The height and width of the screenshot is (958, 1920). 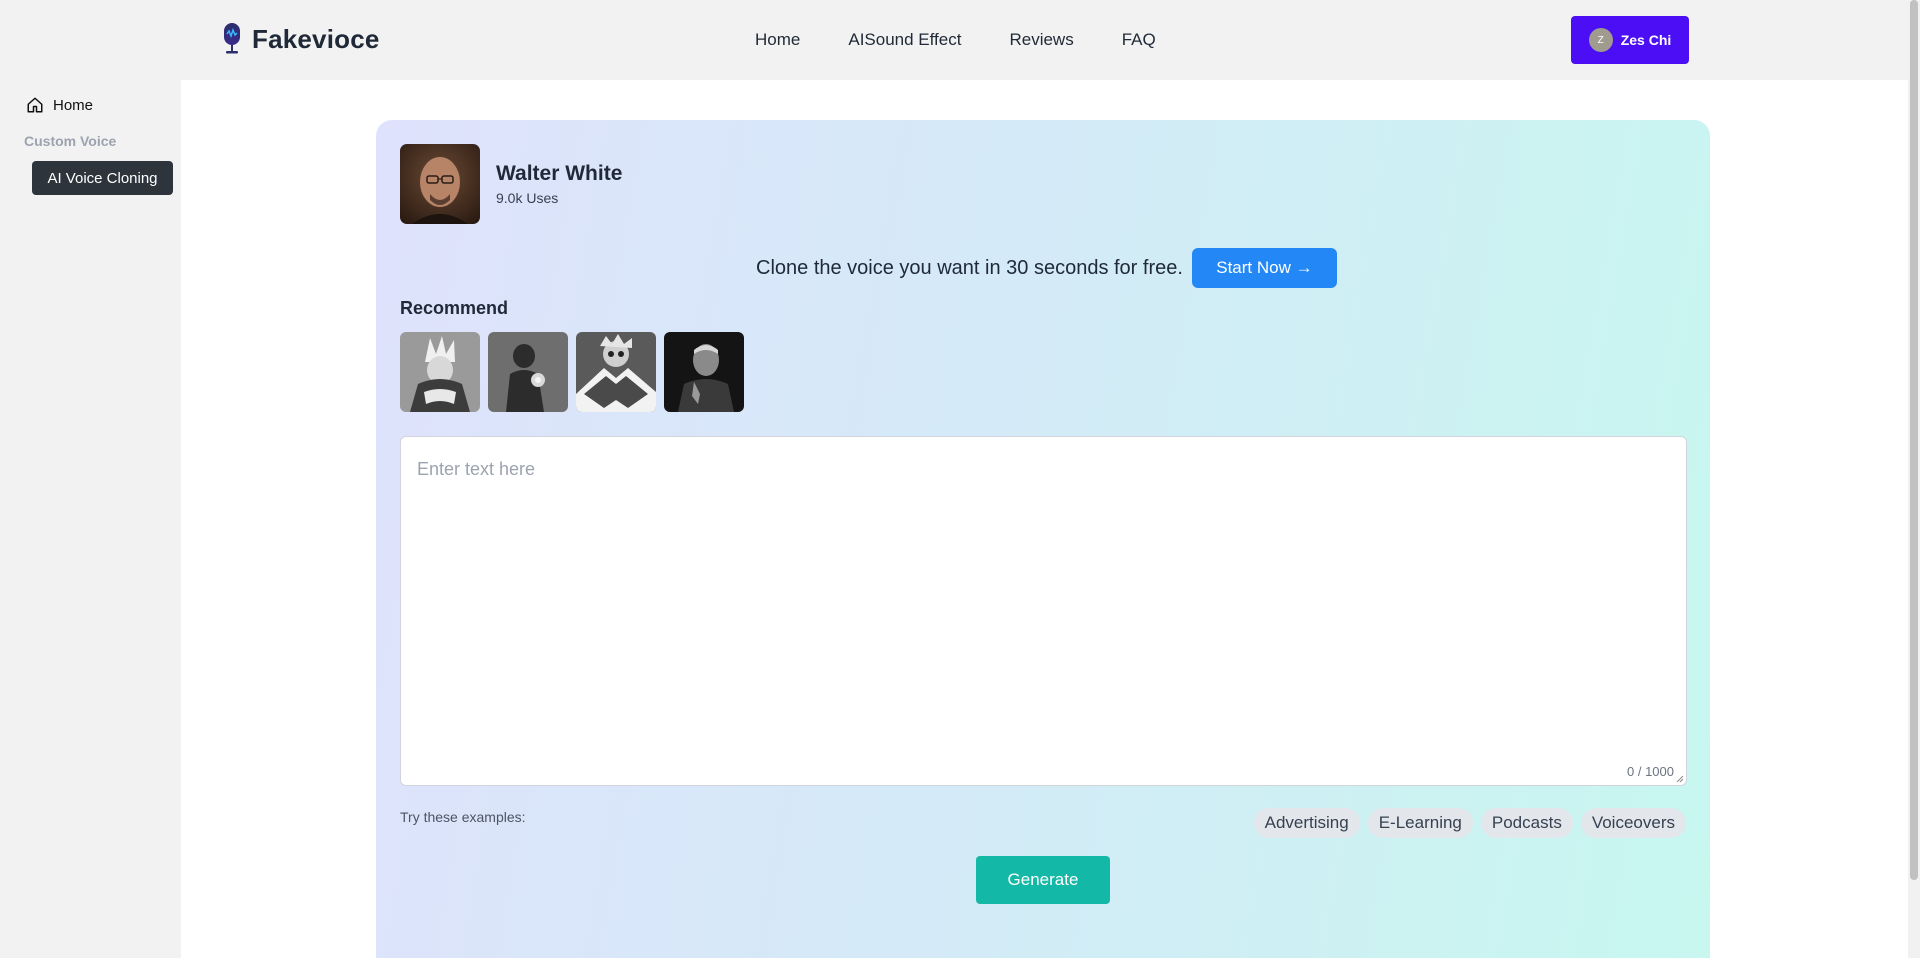 I want to click on example-chip-e-learning: E-Learning, so click(x=1420, y=823).